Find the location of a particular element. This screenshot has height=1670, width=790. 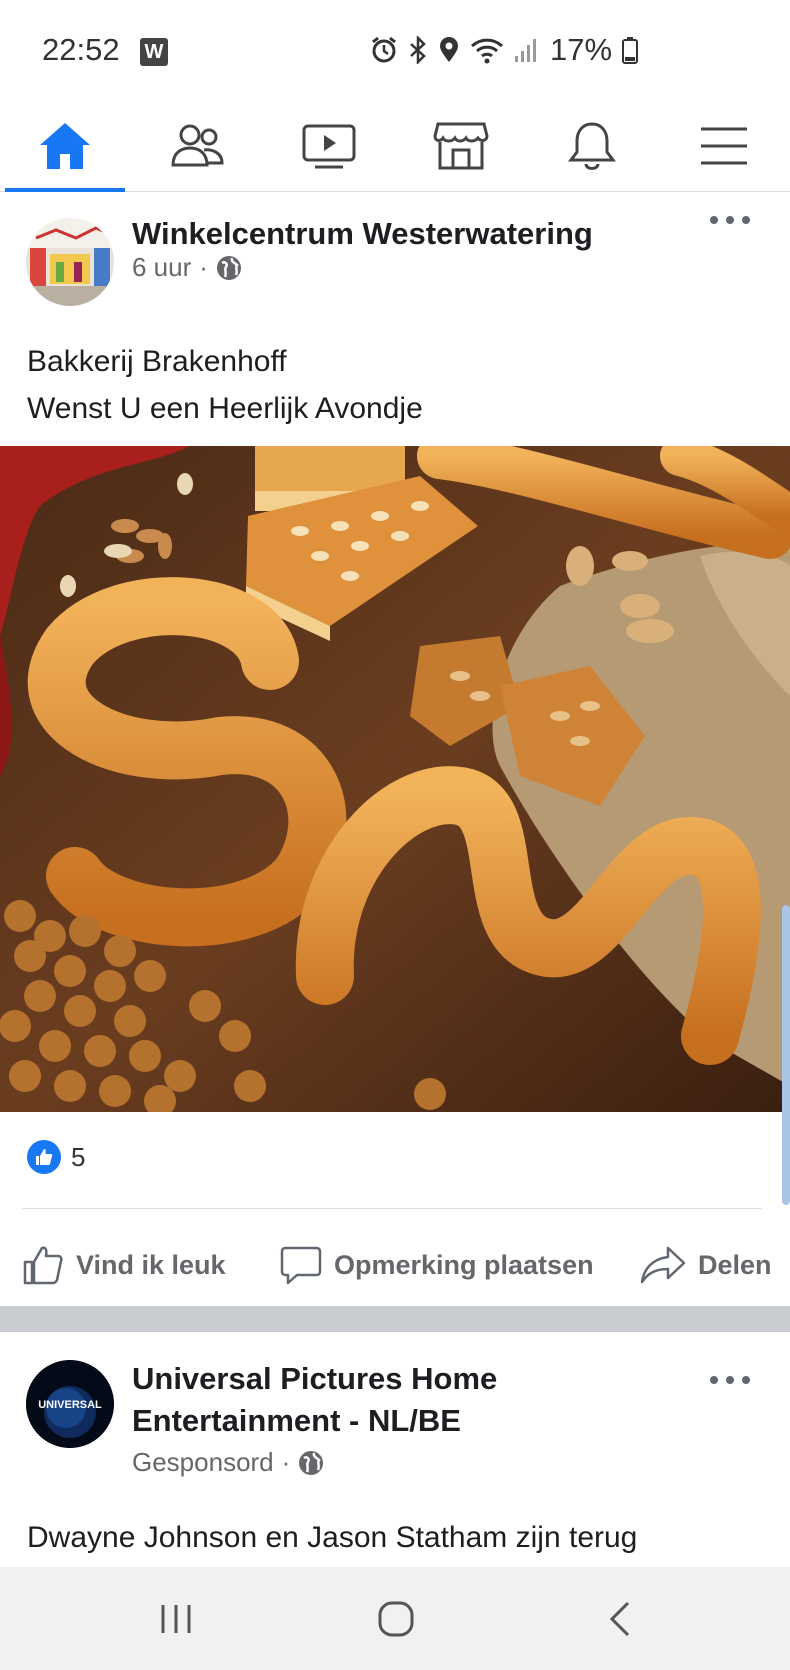

post-meta: 6 uur · is located at coordinates (187, 267).